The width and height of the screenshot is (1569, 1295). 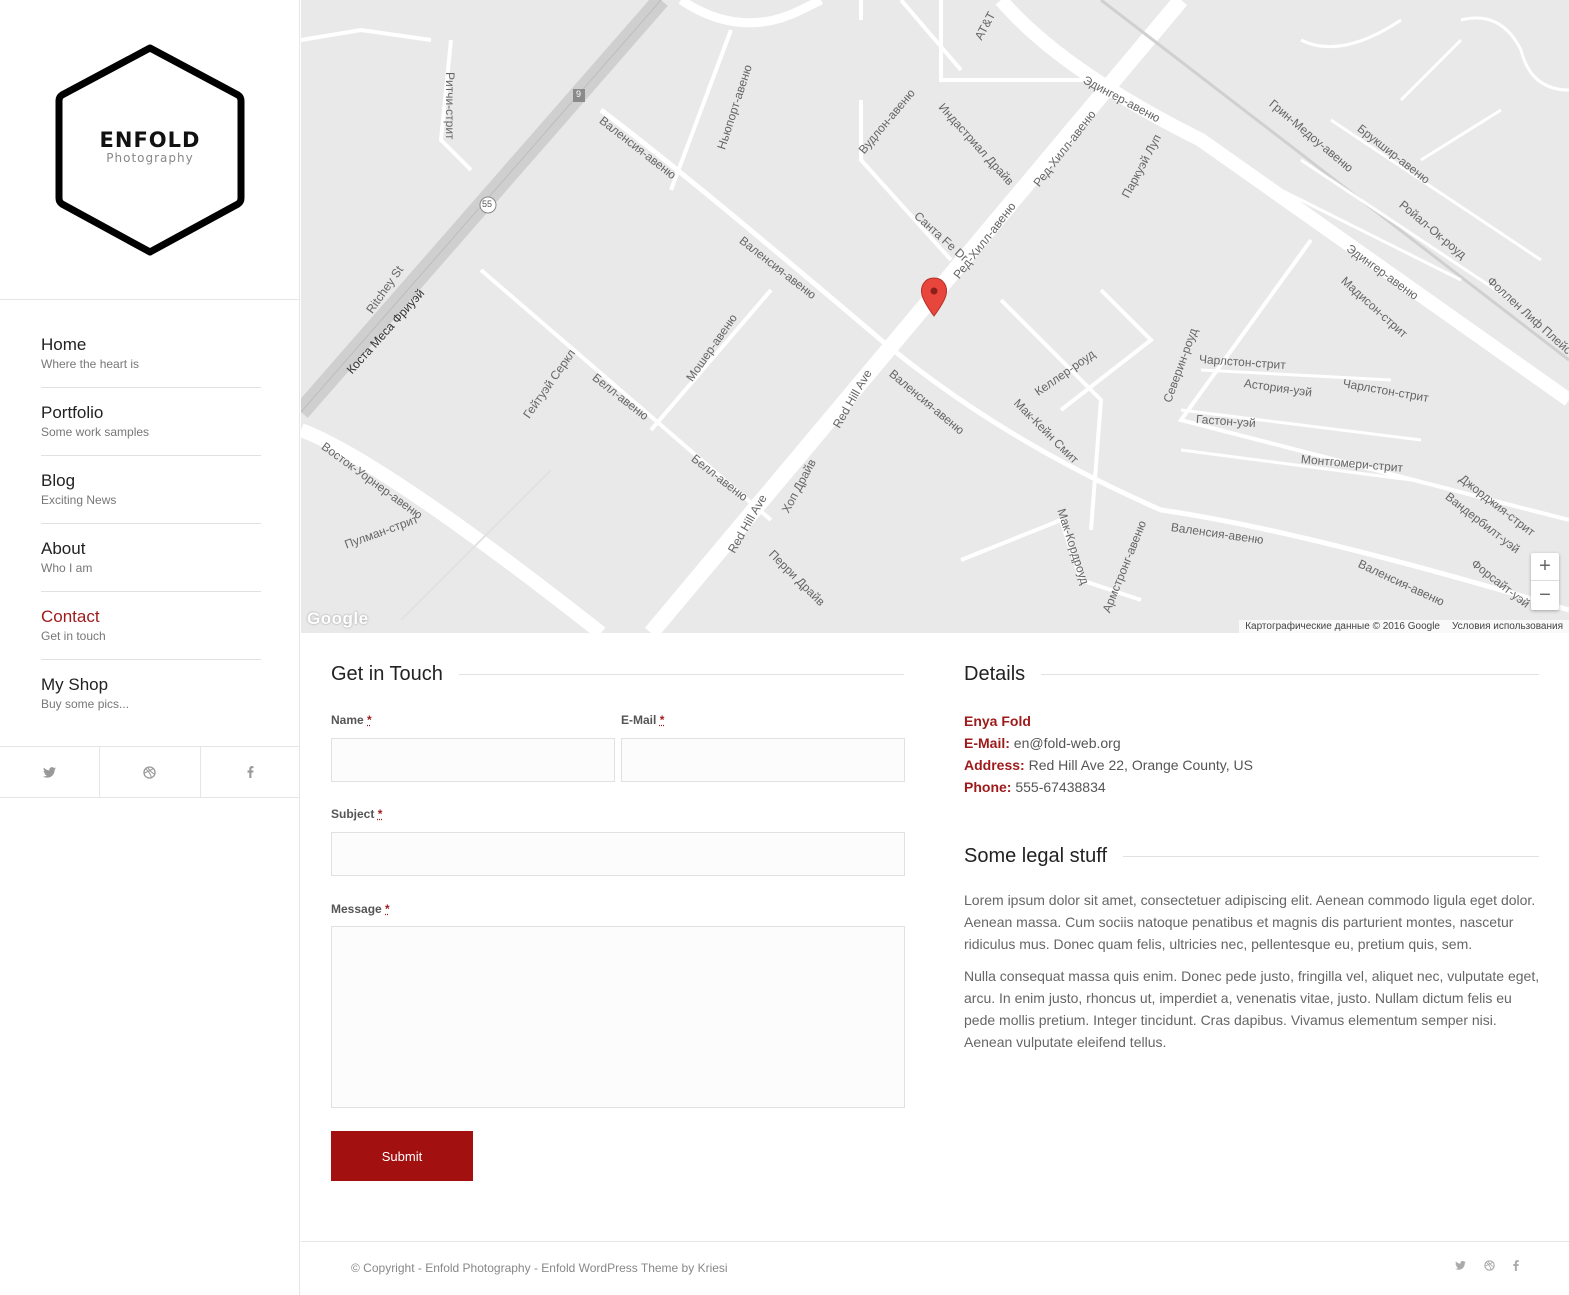 I want to click on nav-item-title: Blog, so click(x=58, y=480).